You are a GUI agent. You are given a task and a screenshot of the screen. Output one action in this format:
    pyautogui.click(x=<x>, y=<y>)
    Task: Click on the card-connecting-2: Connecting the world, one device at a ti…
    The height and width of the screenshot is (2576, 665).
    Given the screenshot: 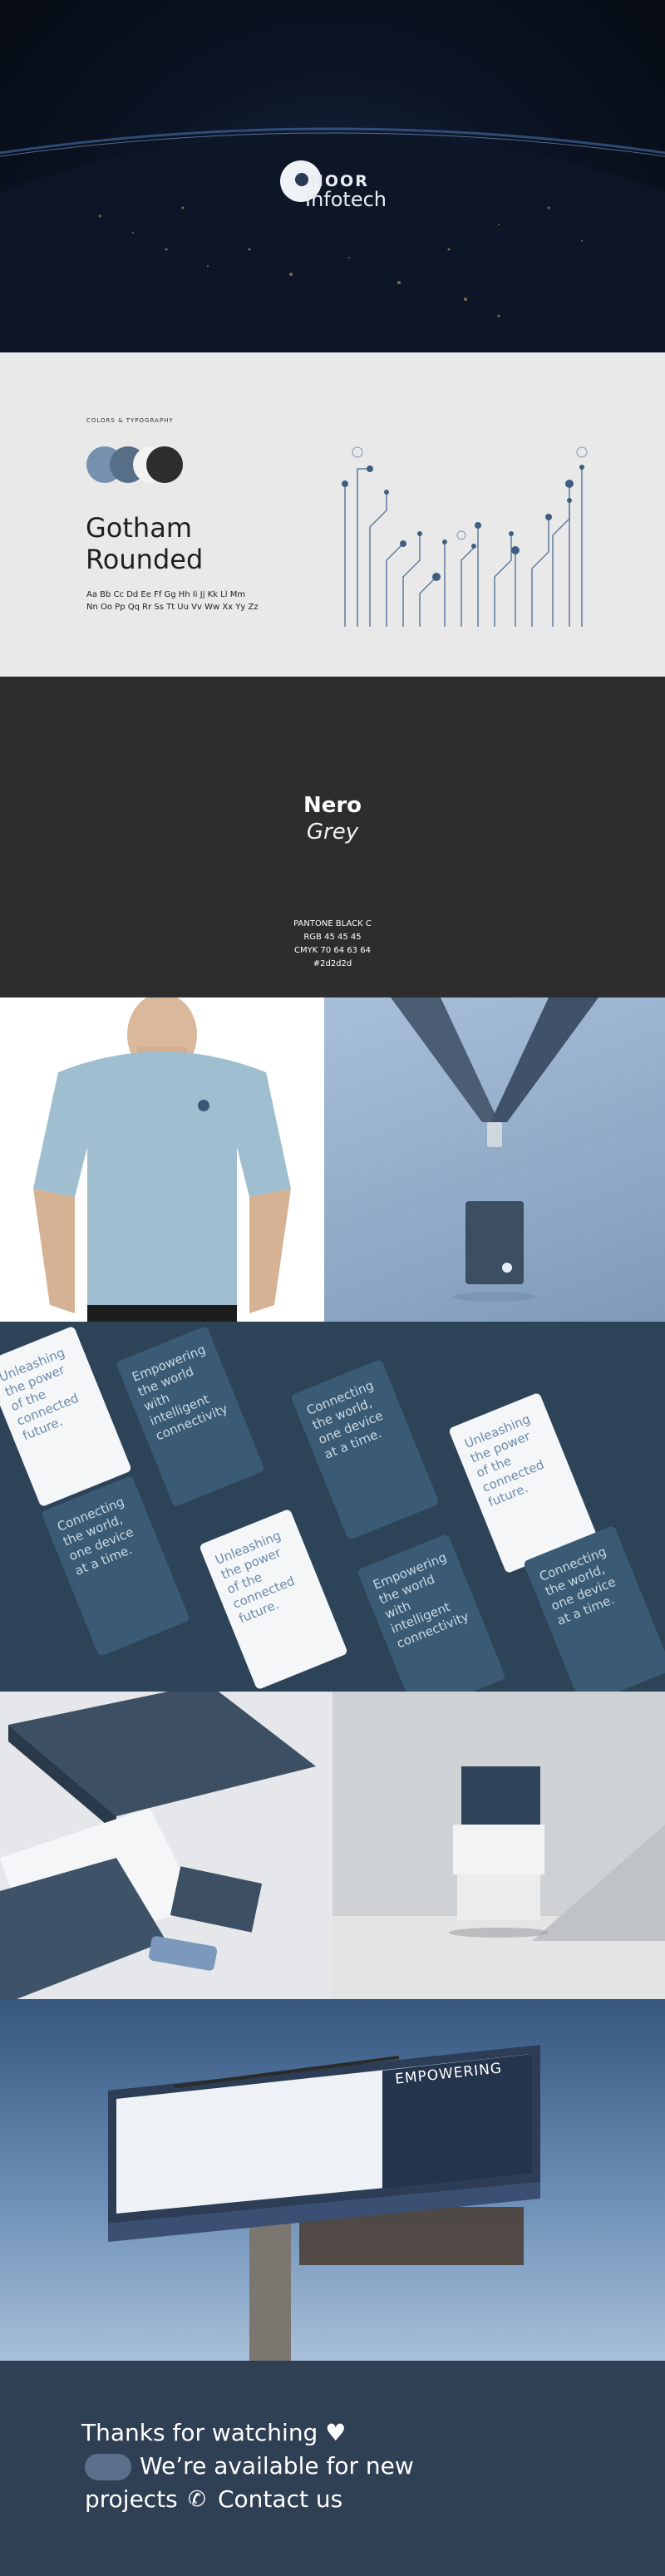 What is the action you would take?
    pyautogui.click(x=115, y=1566)
    